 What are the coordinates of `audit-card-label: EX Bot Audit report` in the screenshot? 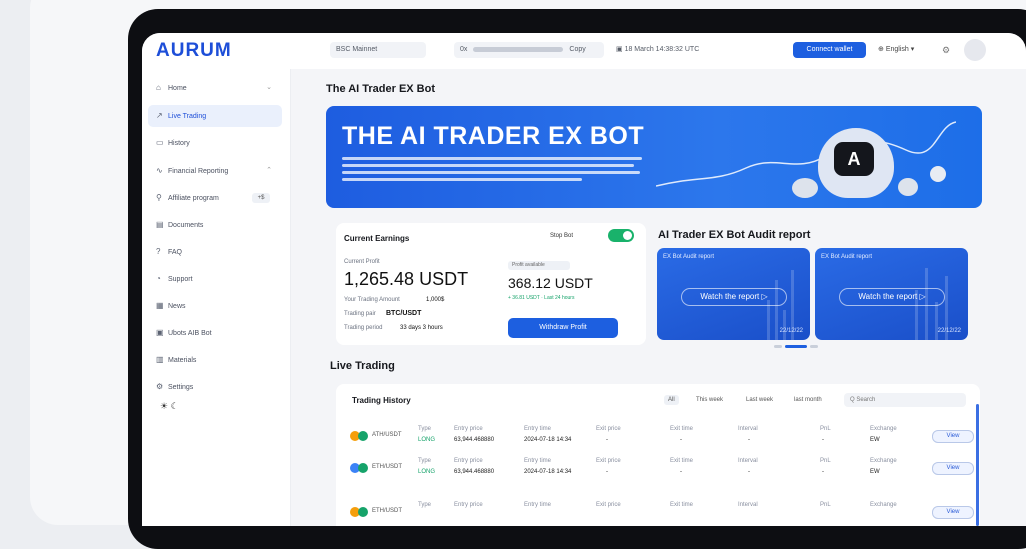 It's located at (689, 257).